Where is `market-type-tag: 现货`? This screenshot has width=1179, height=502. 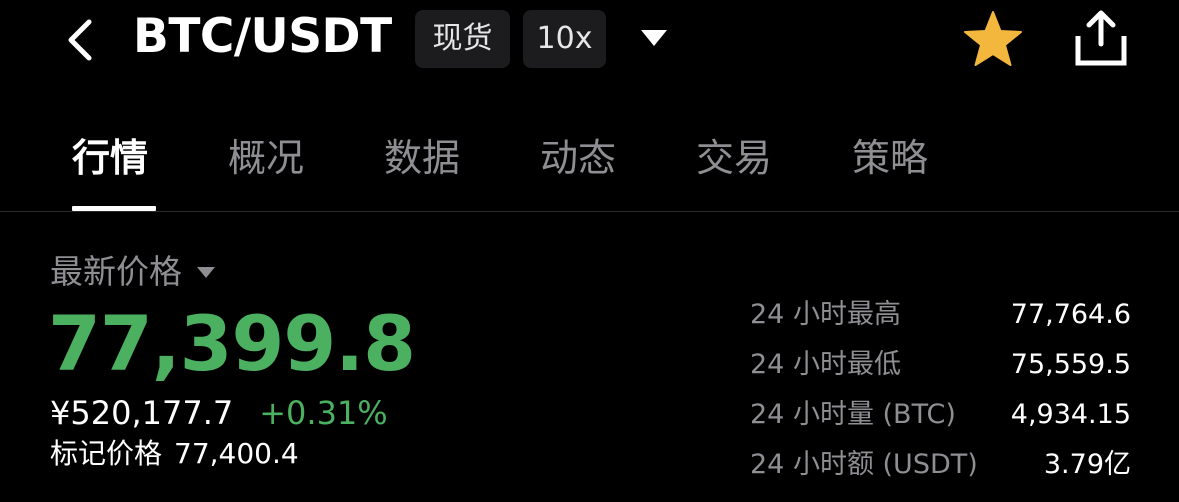 market-type-tag: 现货 is located at coordinates (462, 39).